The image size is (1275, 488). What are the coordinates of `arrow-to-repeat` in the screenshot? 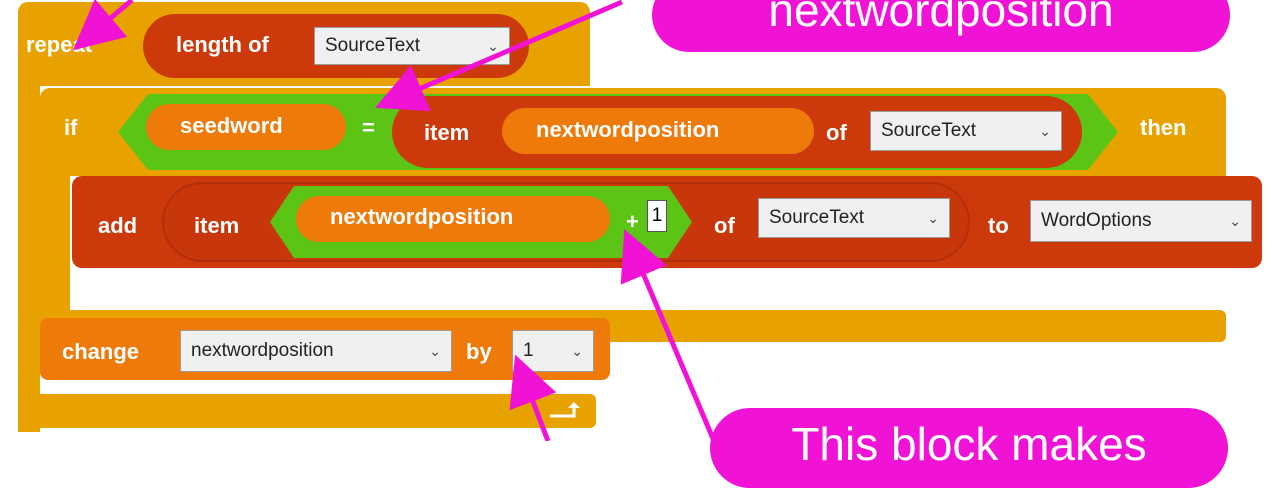 It's located at (103, 25).